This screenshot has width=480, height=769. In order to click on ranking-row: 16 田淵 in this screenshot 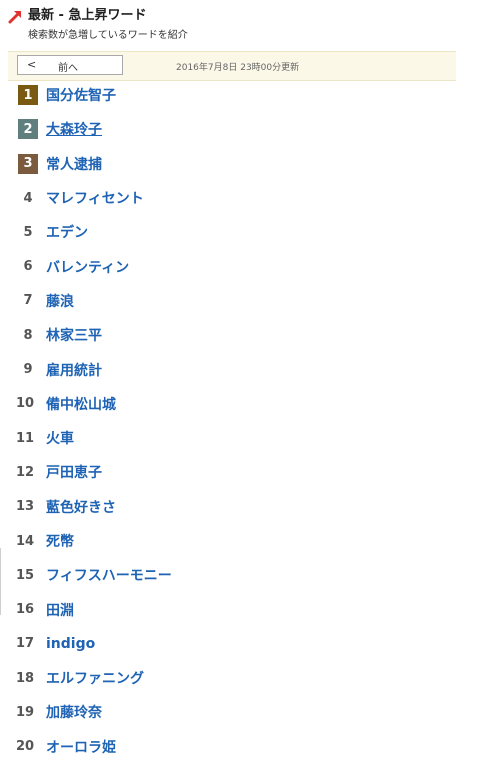, I will do `click(240, 609)`.